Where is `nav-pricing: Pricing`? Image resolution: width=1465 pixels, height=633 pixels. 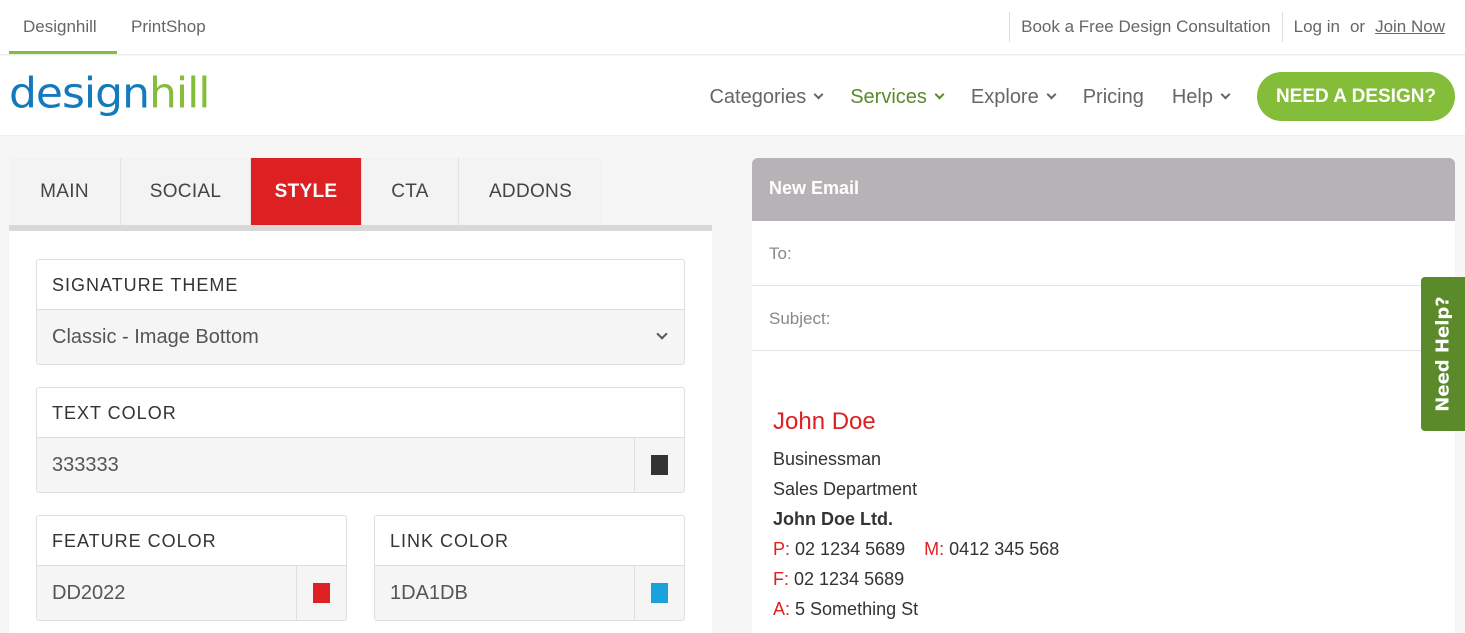 nav-pricing: Pricing is located at coordinates (1113, 97).